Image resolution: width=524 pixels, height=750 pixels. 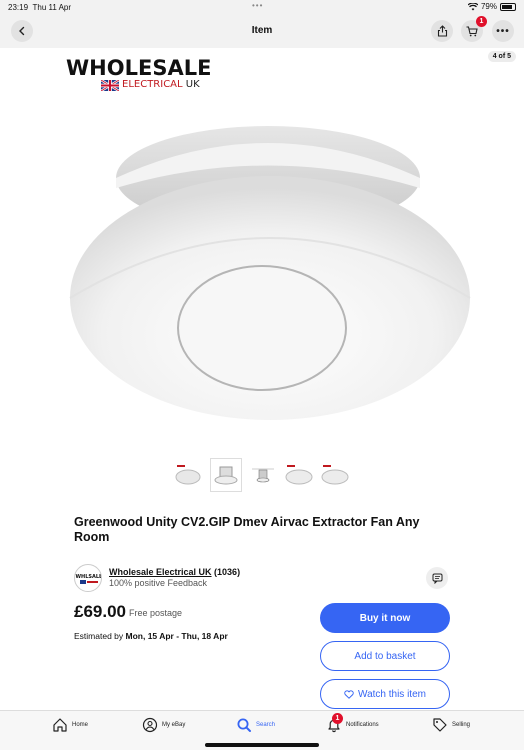 I want to click on tab-my-ebay: My eBay, so click(x=163, y=725).